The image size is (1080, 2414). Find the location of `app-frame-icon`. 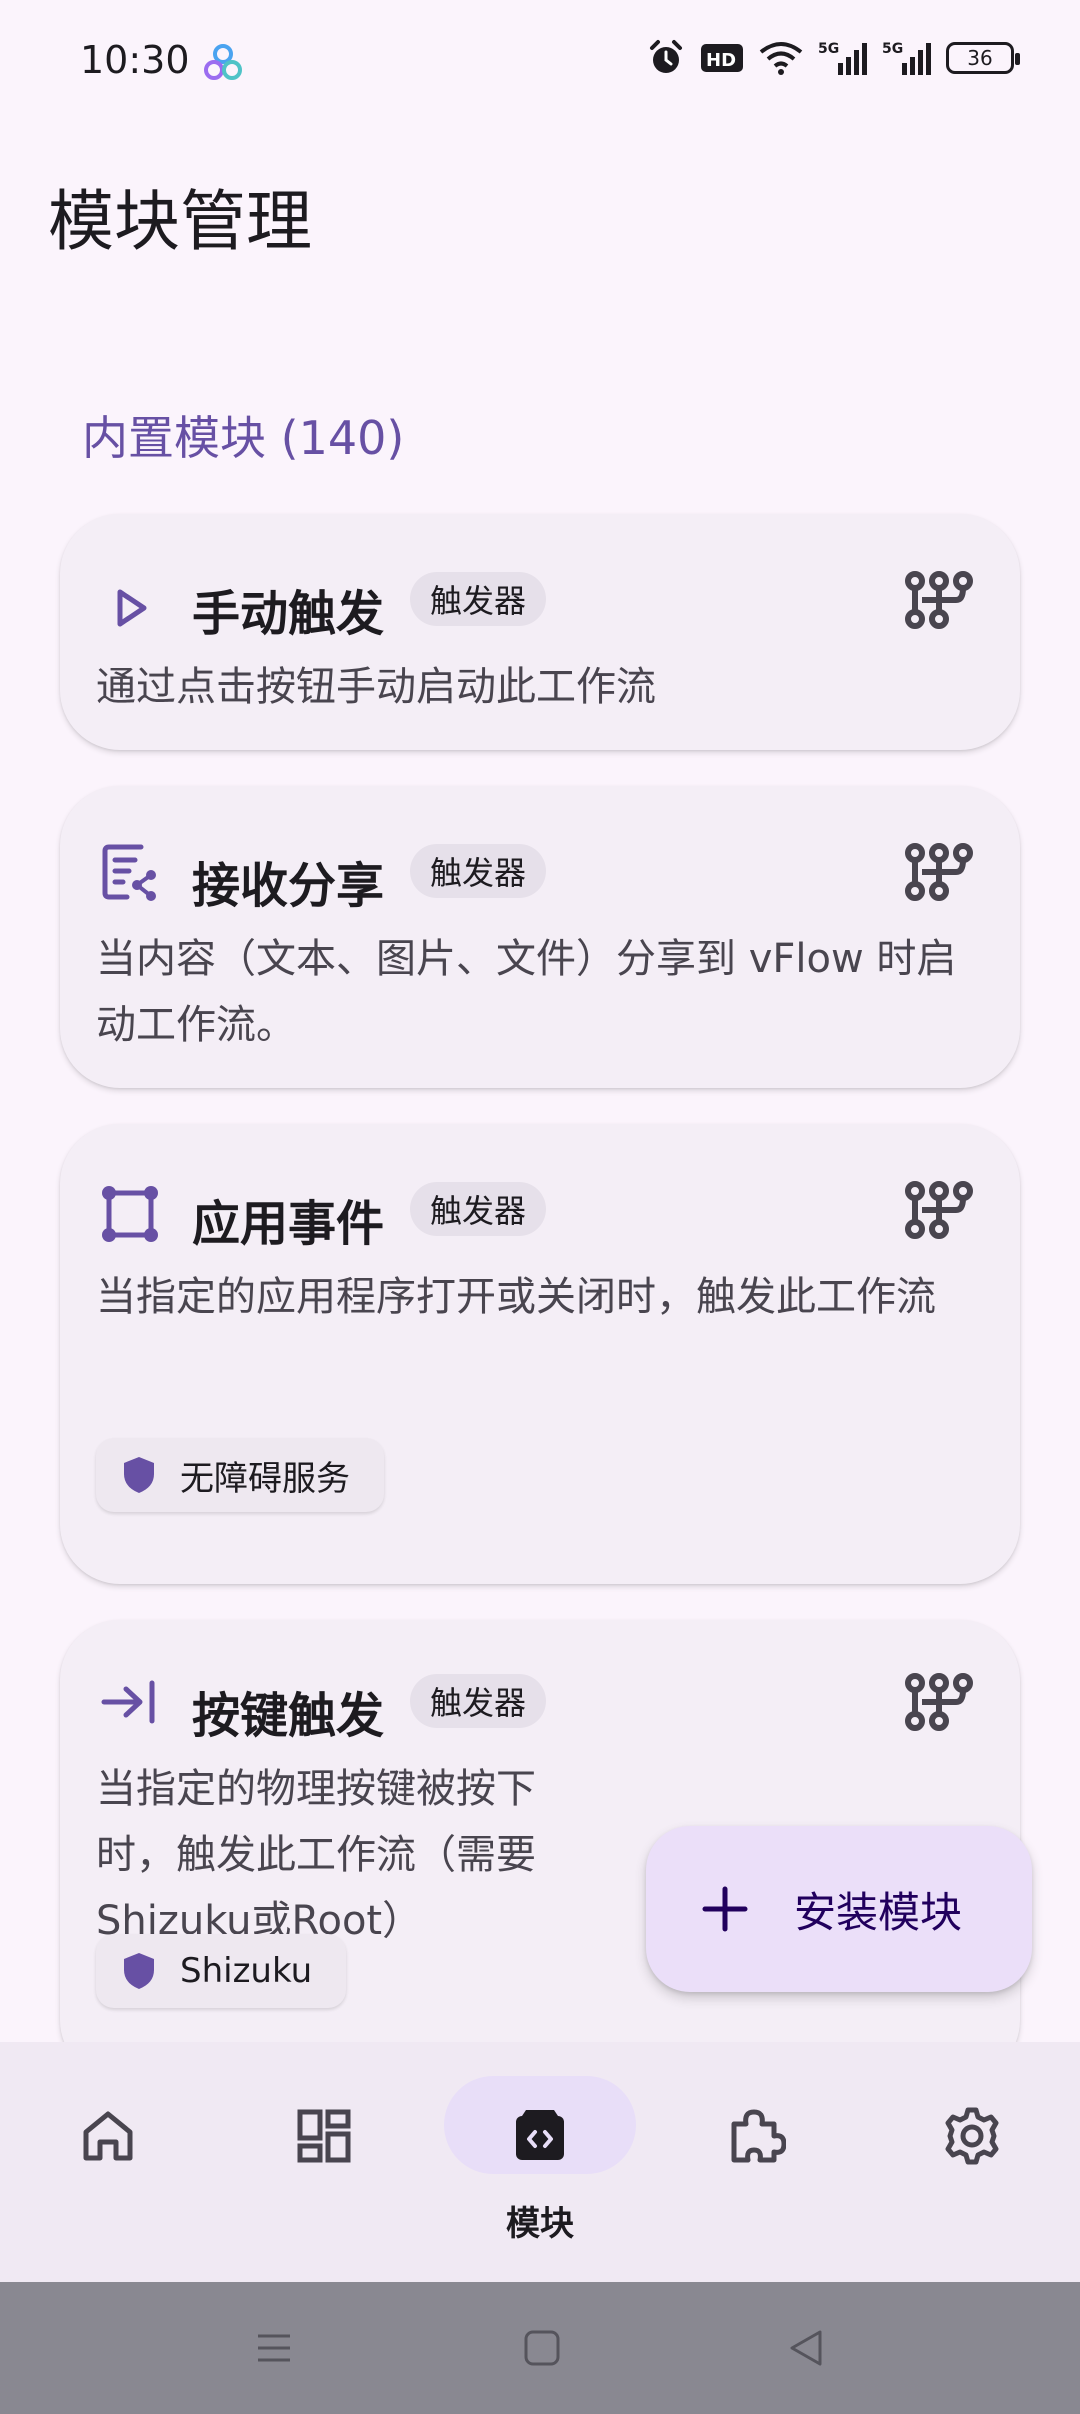

app-frame-icon is located at coordinates (130, 1214).